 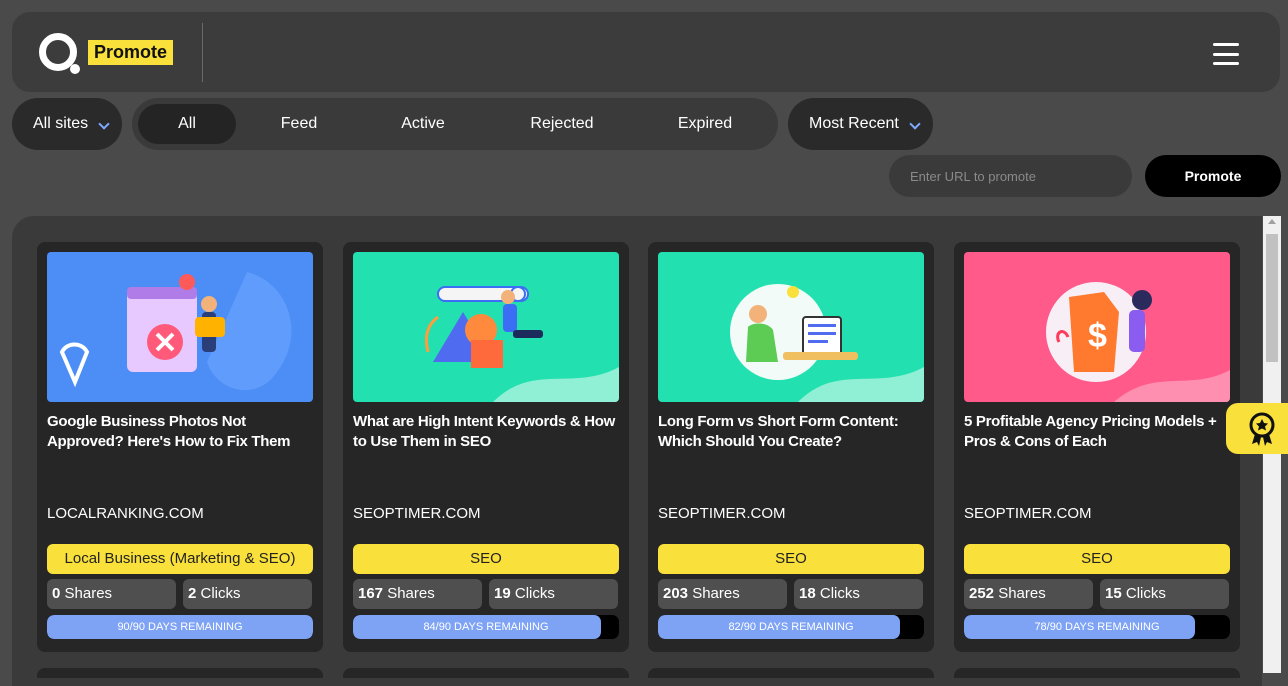 I want to click on sort-dropdown: Most Recent, so click(x=860, y=124).